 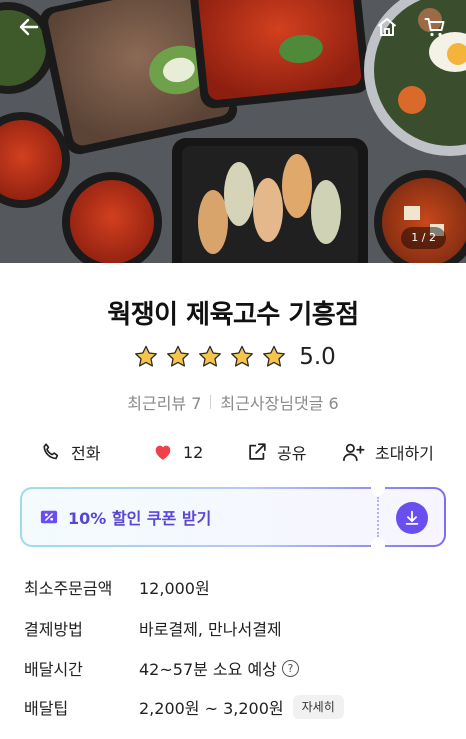 What do you see at coordinates (211, 708) in the screenshot?
I see `delivery-tip-value: 2,200원 ~ 3,200원` at bounding box center [211, 708].